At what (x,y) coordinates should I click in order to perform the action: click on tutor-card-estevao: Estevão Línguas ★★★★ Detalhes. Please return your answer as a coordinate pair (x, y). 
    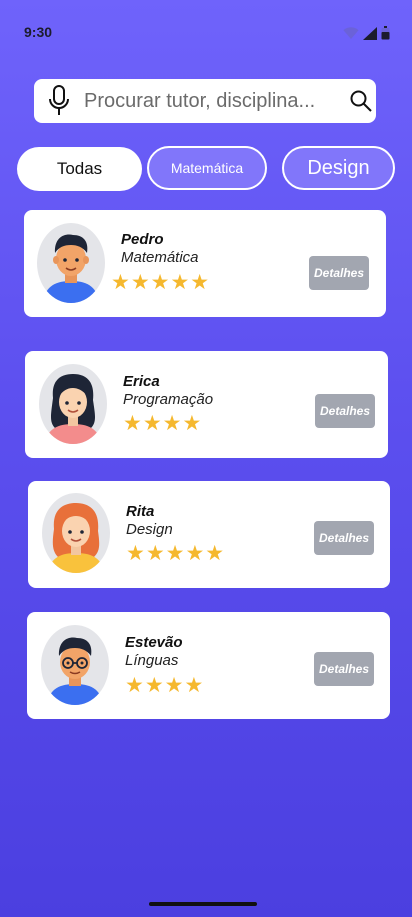
    Looking at the image, I should click on (208, 665).